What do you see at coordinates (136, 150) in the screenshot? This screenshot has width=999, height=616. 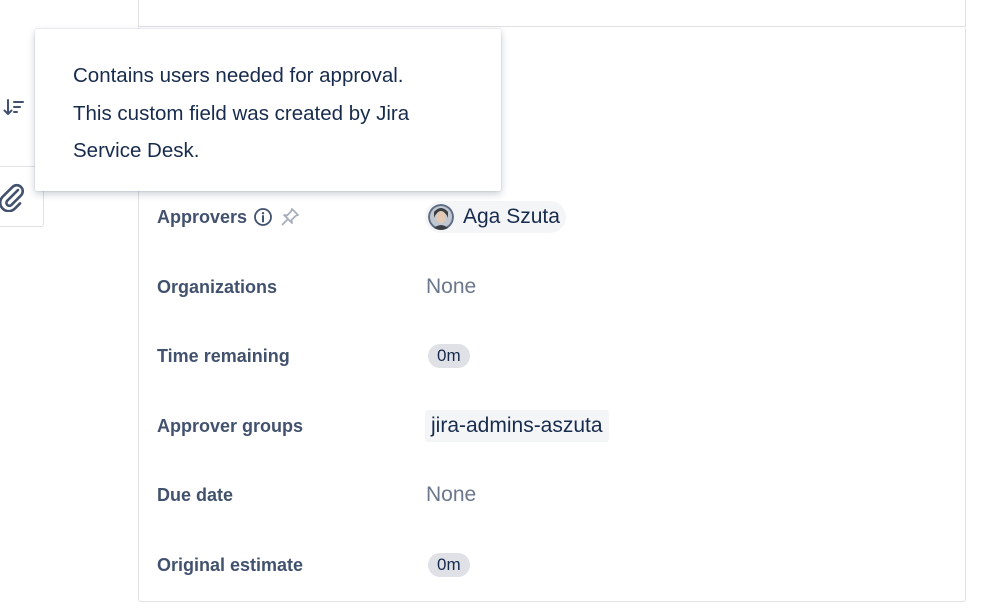 I see `tooltip-line: Service Desk.` at bounding box center [136, 150].